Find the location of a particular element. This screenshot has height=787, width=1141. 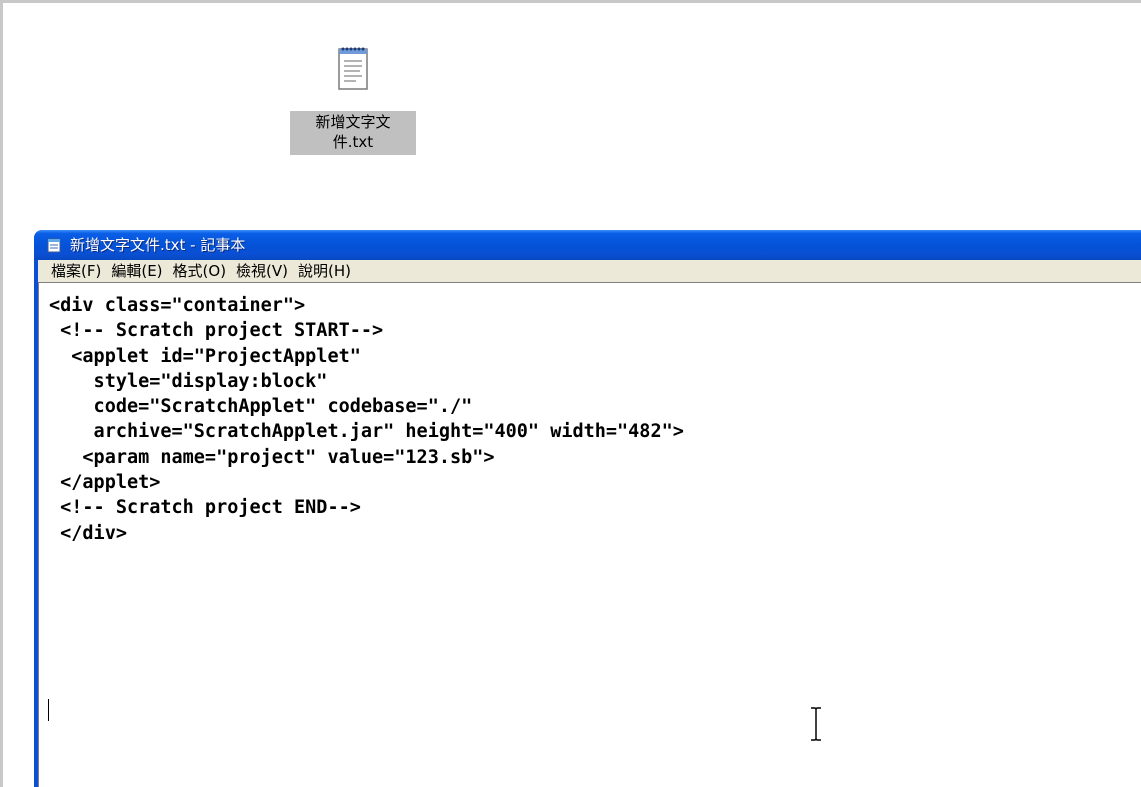

code-line: <div class="container"> is located at coordinates (177, 305).